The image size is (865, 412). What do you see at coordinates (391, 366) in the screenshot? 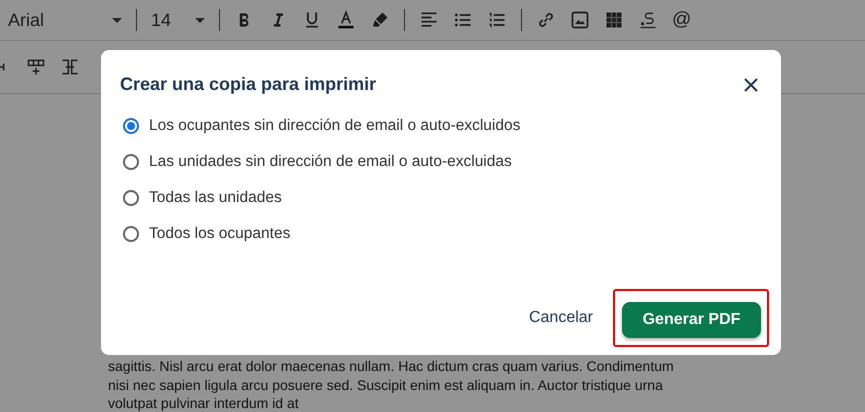
I see `document-text: sagittis. Nisl arcu erat dolor maecenas nullam. Hac dictum cras quam varius. Condimentum` at bounding box center [391, 366].